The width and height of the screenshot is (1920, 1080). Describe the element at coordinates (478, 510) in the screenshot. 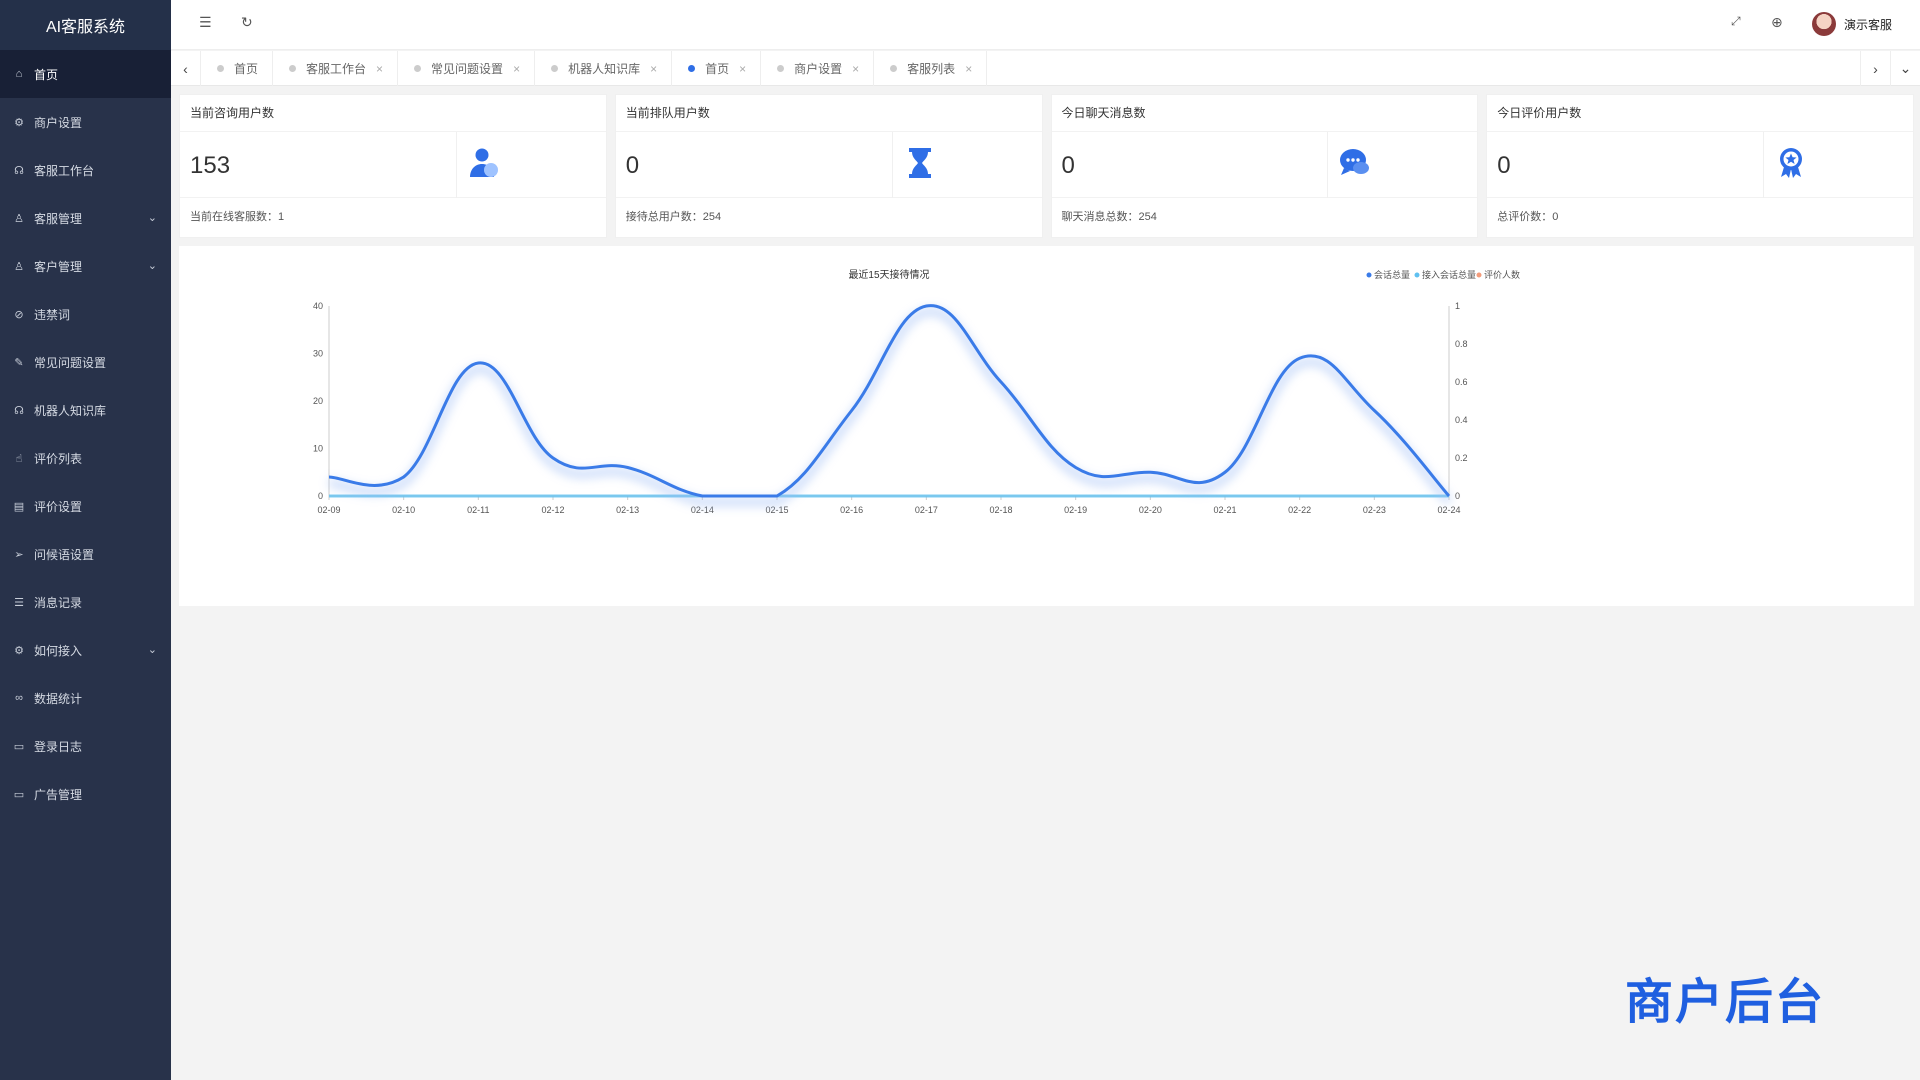

I see `x-tick-label: 02-11` at that location.